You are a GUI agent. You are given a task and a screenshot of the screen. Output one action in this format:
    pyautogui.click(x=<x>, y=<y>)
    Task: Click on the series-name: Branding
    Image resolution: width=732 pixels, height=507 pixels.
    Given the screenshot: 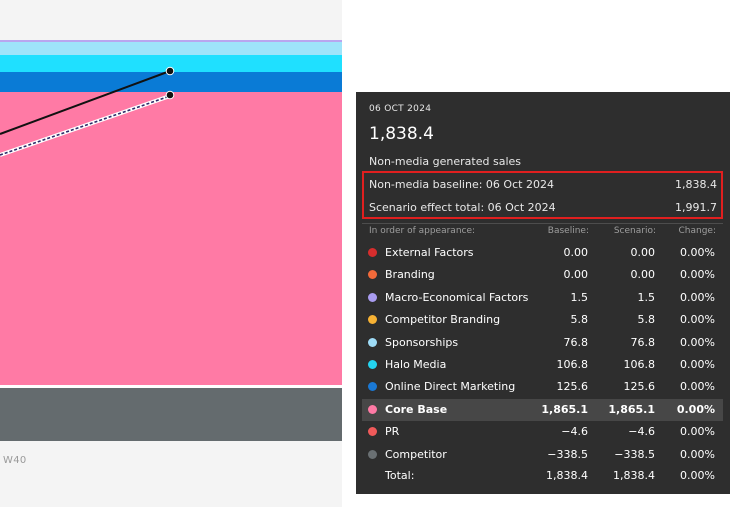 What is the action you would take?
    pyautogui.click(x=410, y=275)
    